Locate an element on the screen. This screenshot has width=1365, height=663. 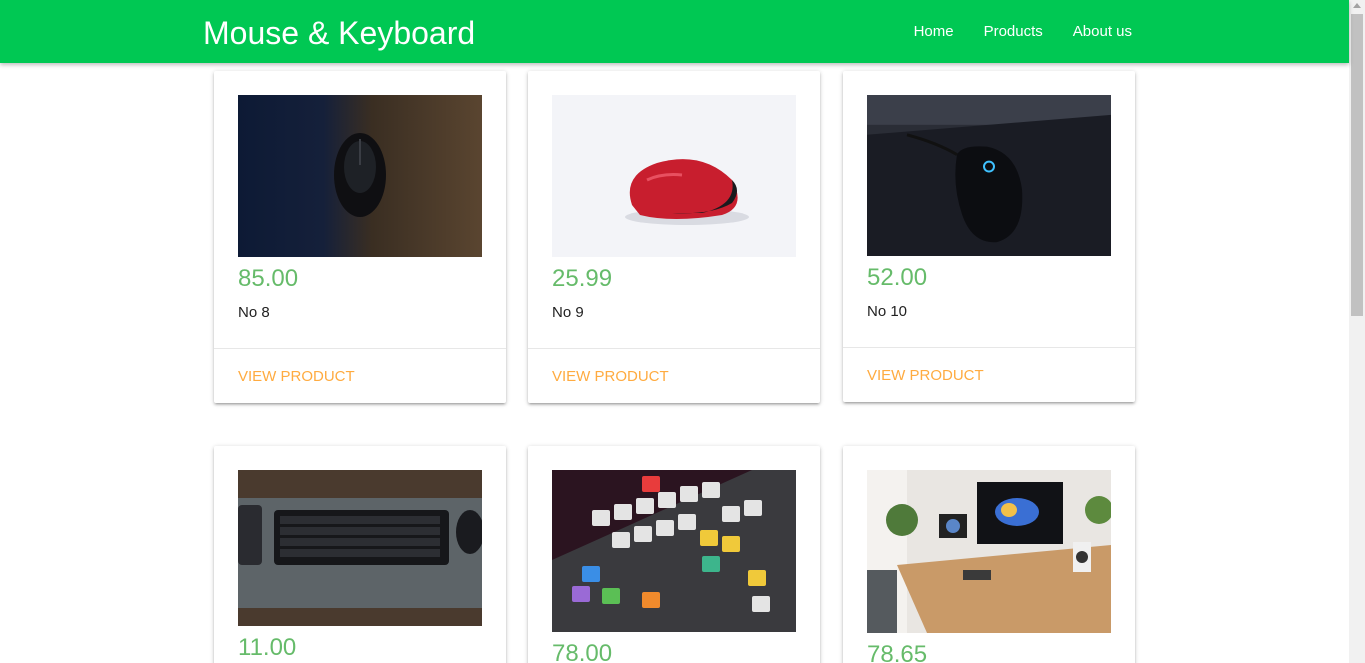
product-price: 78.00 is located at coordinates (582, 651).